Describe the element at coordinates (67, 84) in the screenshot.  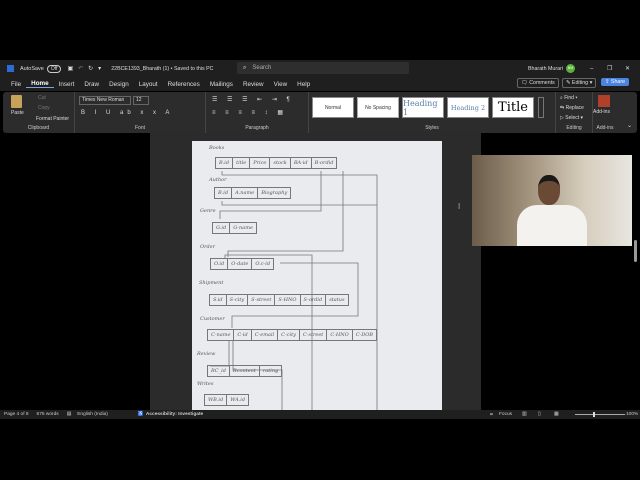
I see `tab-insert: Insert` at that location.